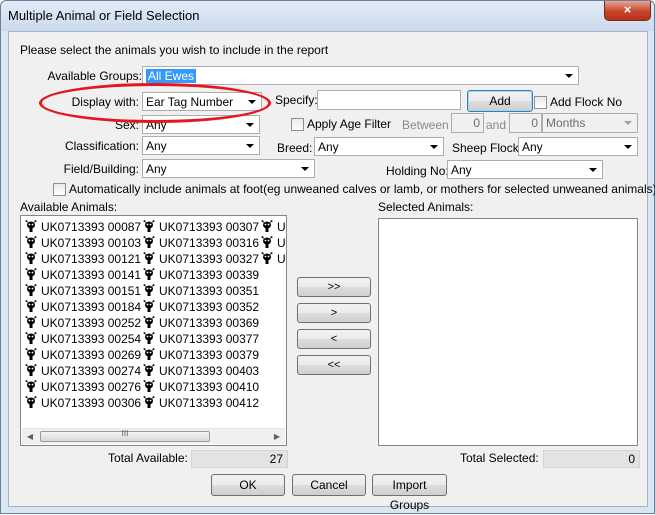 This screenshot has height=515, width=655. Describe the element at coordinates (91, 387) in the screenshot. I see `animal-tag: UK0713393 00276` at that location.